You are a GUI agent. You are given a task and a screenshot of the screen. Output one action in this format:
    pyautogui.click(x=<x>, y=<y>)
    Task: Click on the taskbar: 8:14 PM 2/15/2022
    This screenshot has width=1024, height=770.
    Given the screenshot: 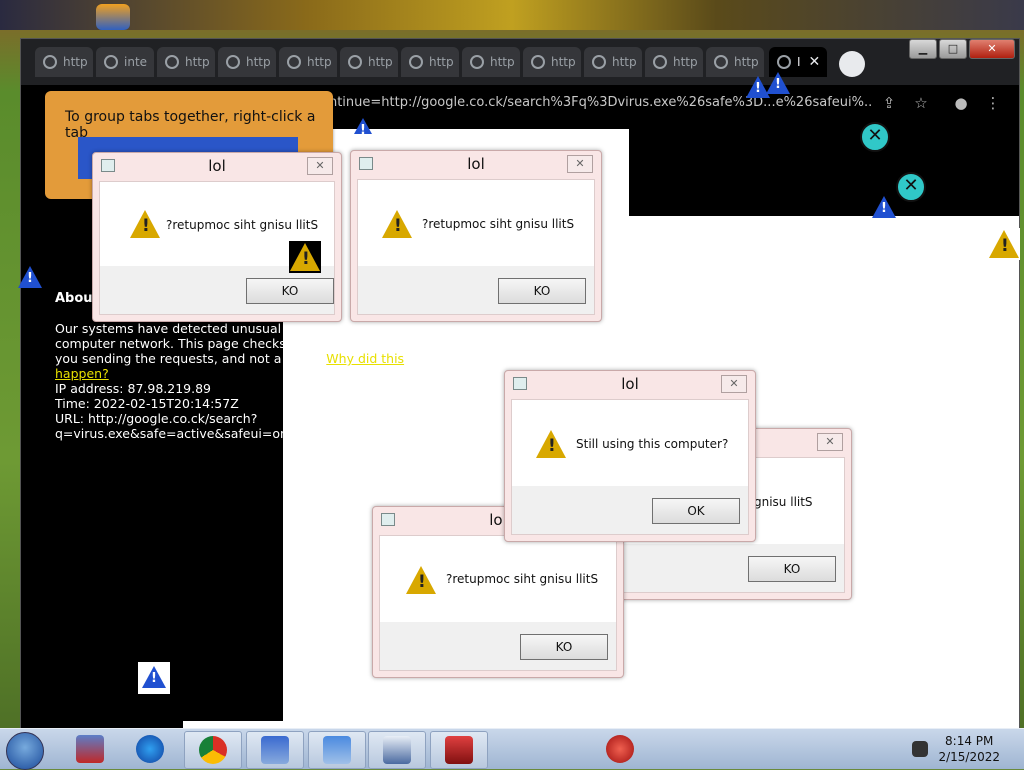 What is the action you would take?
    pyautogui.click(x=512, y=749)
    